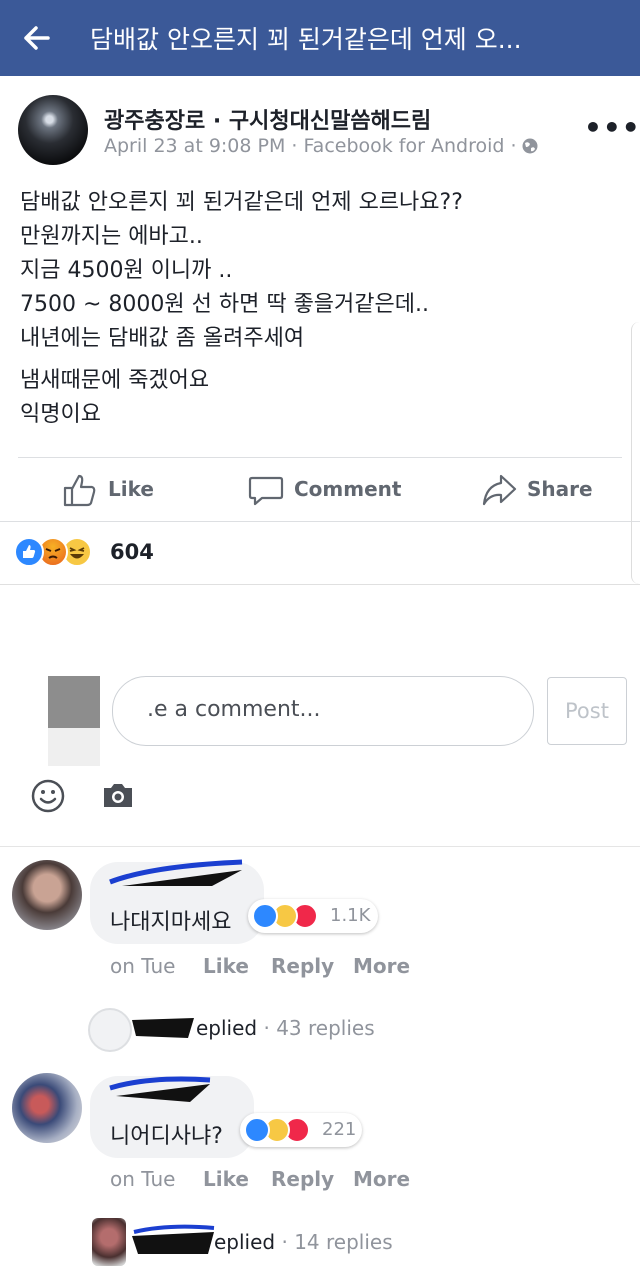  What do you see at coordinates (612, 127) in the screenshot?
I see `more-options-icon: •••` at bounding box center [612, 127].